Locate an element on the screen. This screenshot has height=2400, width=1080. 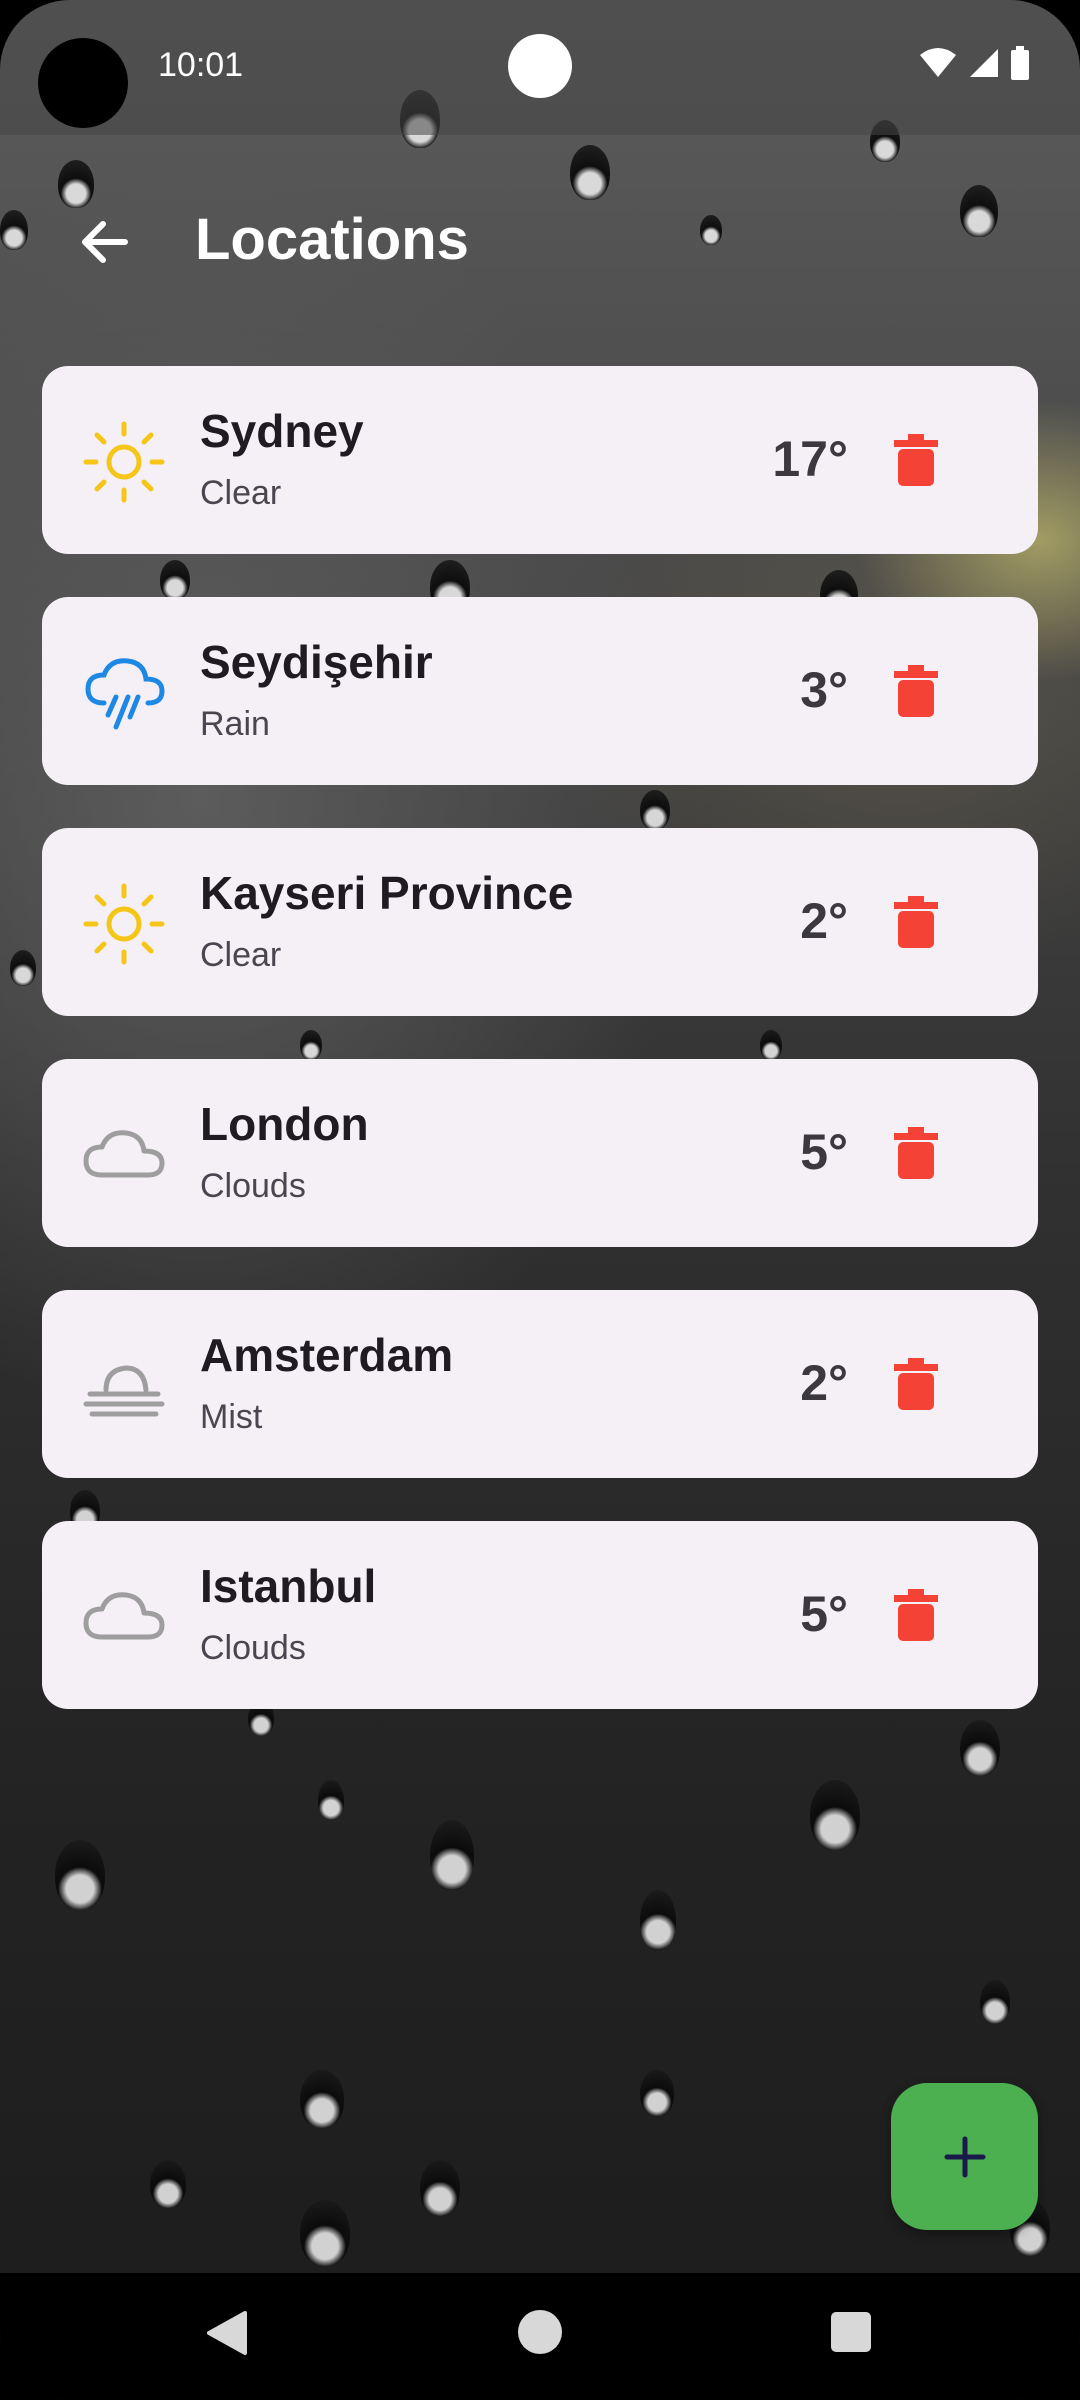
camera-cutout is located at coordinates (83, 83).